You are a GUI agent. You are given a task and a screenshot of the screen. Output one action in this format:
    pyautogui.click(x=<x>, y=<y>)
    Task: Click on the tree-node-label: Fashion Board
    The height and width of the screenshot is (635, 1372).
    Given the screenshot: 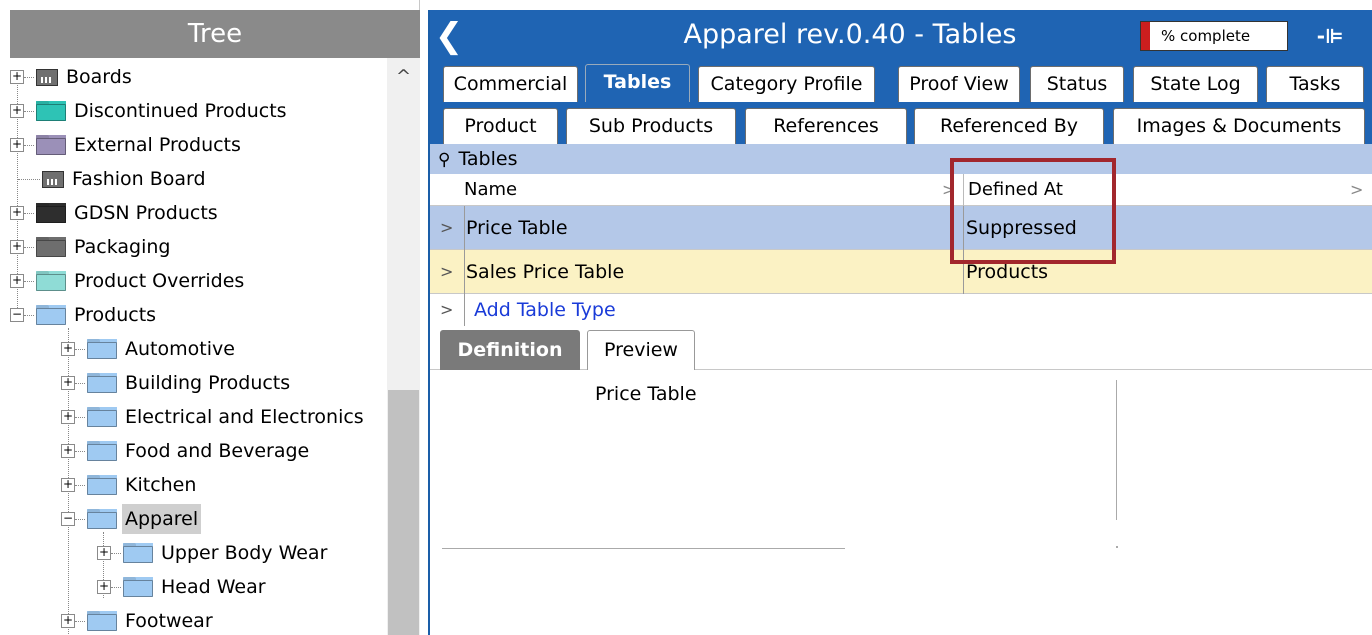 What is the action you would take?
    pyautogui.click(x=139, y=179)
    